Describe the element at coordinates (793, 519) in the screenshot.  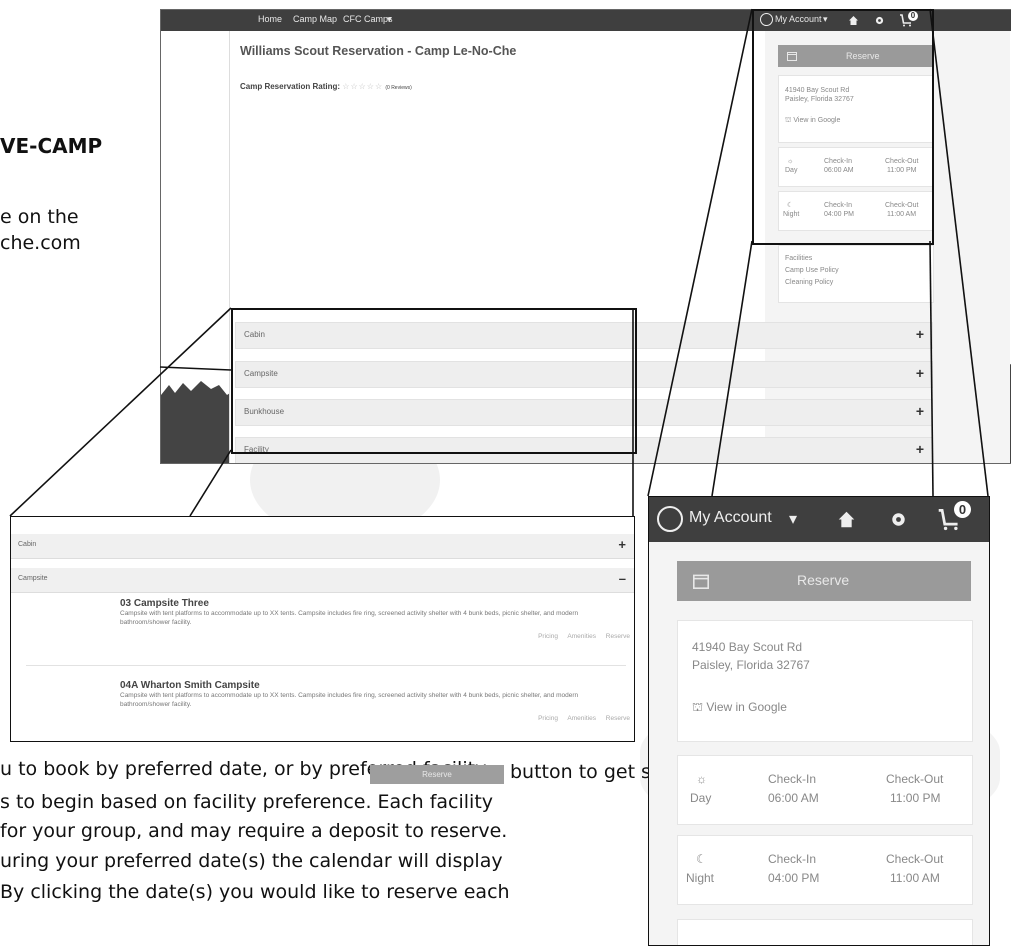
I see `chevron-down-icon: ▾` at that location.